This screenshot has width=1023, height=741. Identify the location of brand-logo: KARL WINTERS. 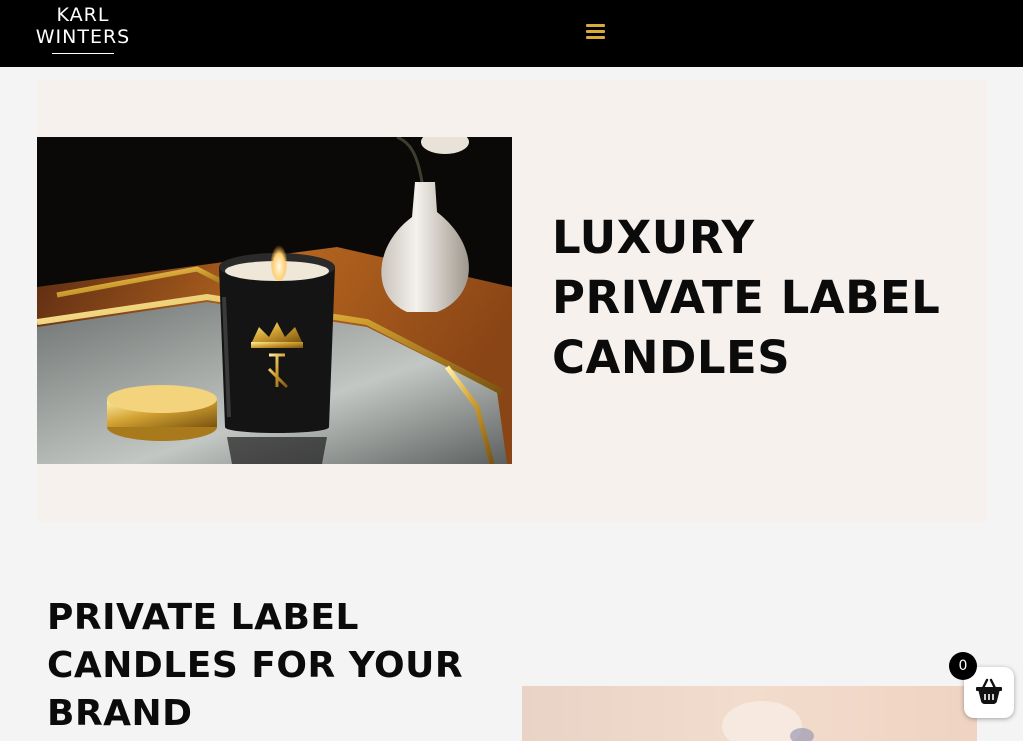
(83, 29).